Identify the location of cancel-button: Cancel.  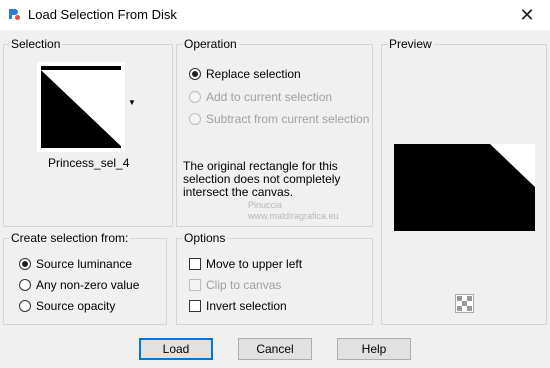
(275, 349).